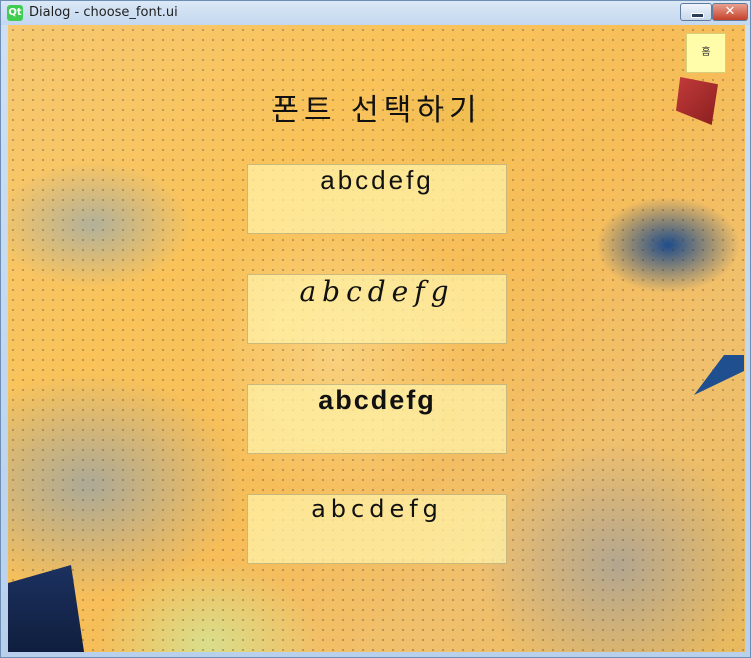 Image resolution: width=751 pixels, height=658 pixels. Describe the element at coordinates (696, 12) in the screenshot. I see `minimize-button` at that location.